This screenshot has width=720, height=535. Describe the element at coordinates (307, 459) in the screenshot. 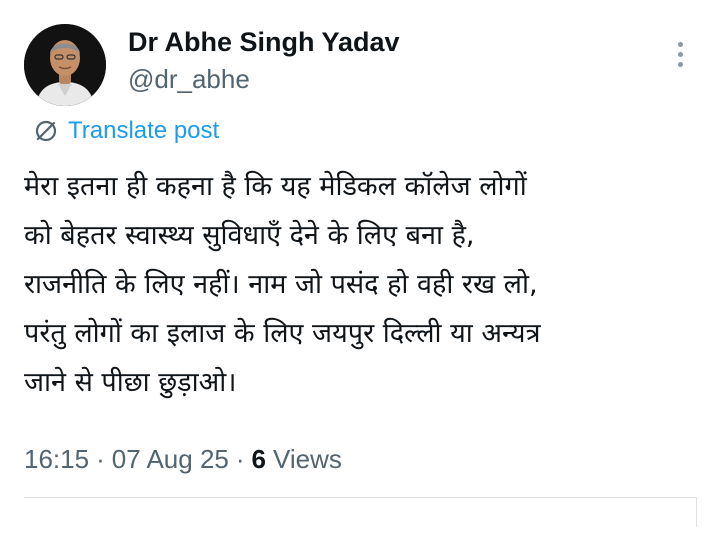

I see `views-label: Views` at that location.